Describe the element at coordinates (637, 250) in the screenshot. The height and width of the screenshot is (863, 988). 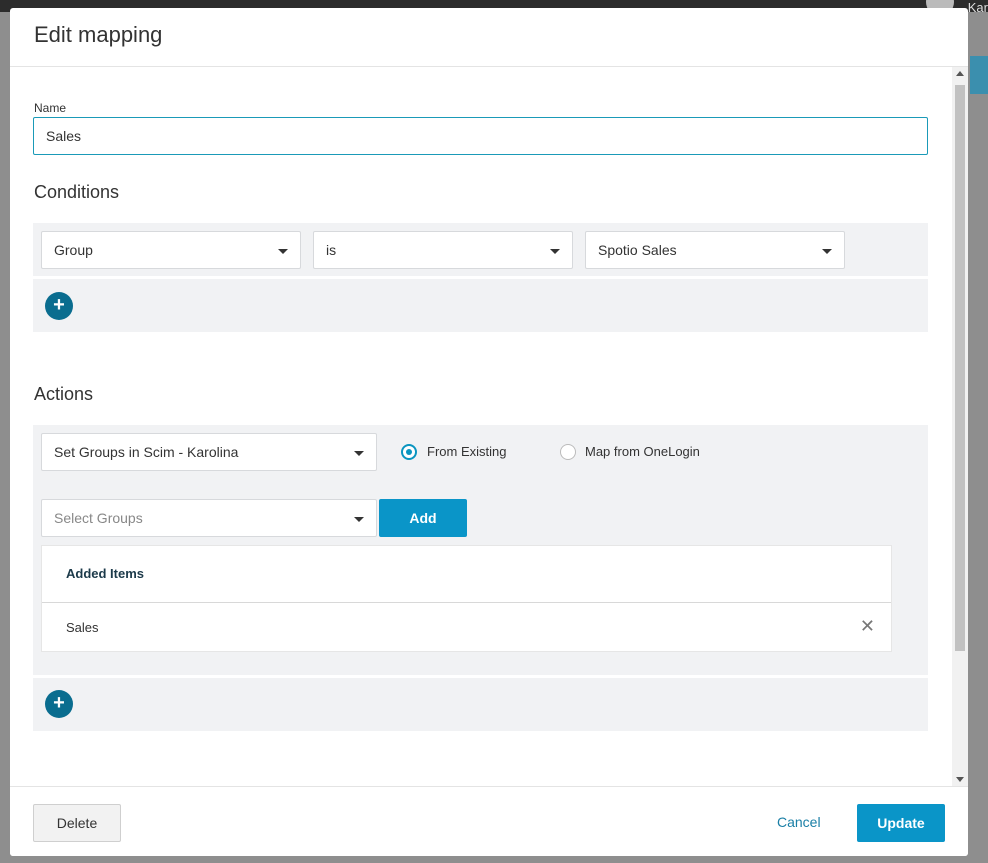
I see `condition-value: Spotio Sales` at that location.